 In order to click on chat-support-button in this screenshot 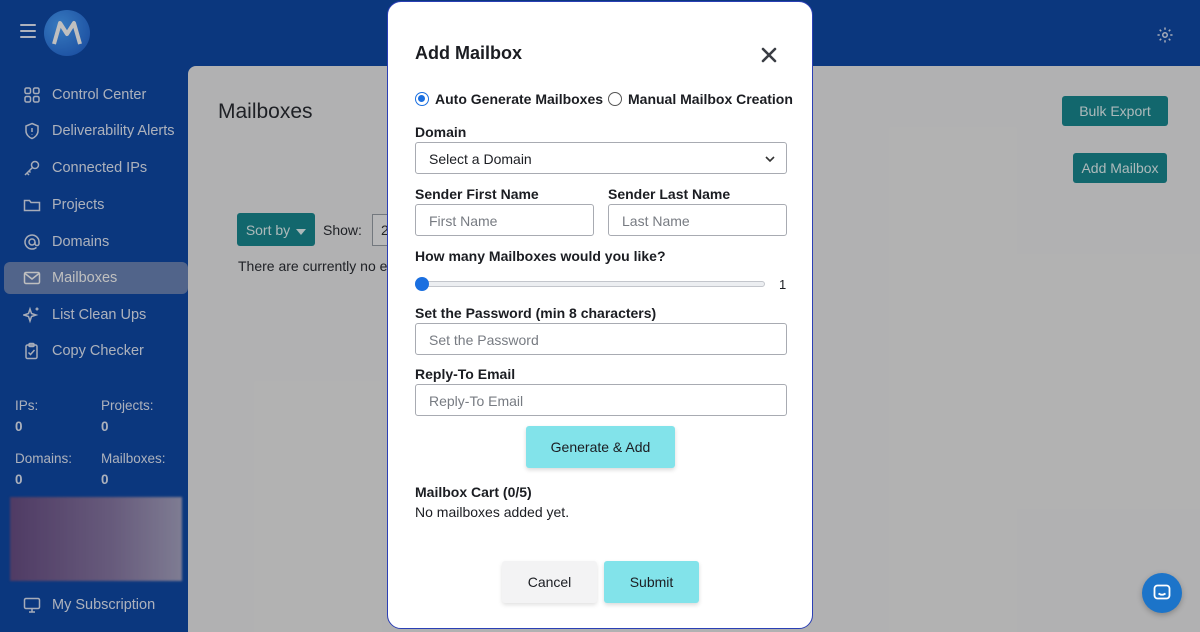, I will do `click(1162, 593)`.